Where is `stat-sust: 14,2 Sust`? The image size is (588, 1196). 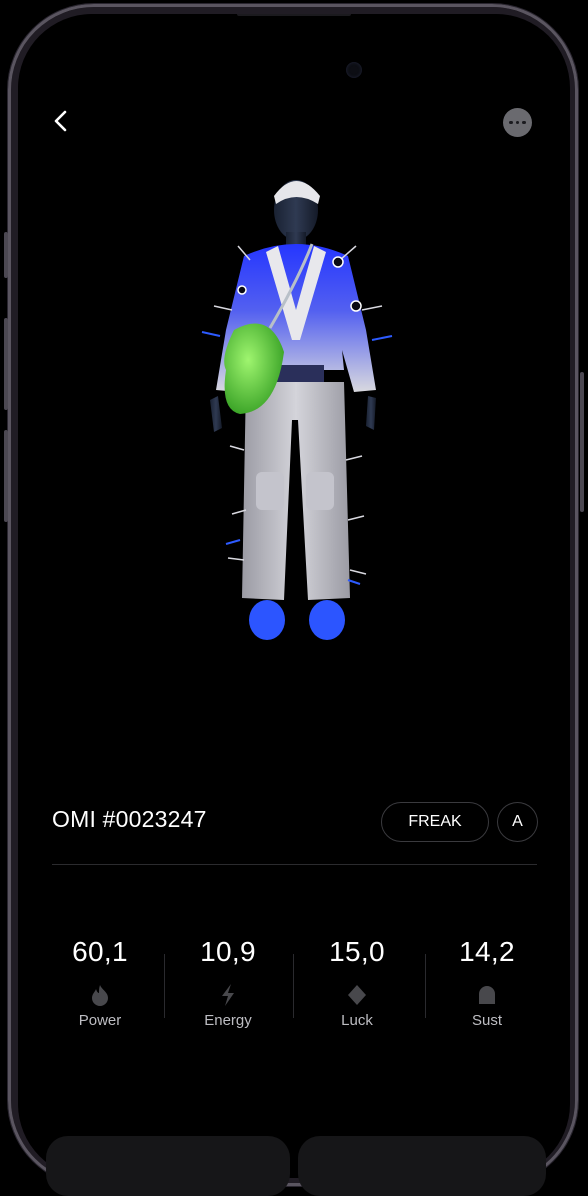 stat-sust: 14,2 Sust is located at coordinates (487, 980).